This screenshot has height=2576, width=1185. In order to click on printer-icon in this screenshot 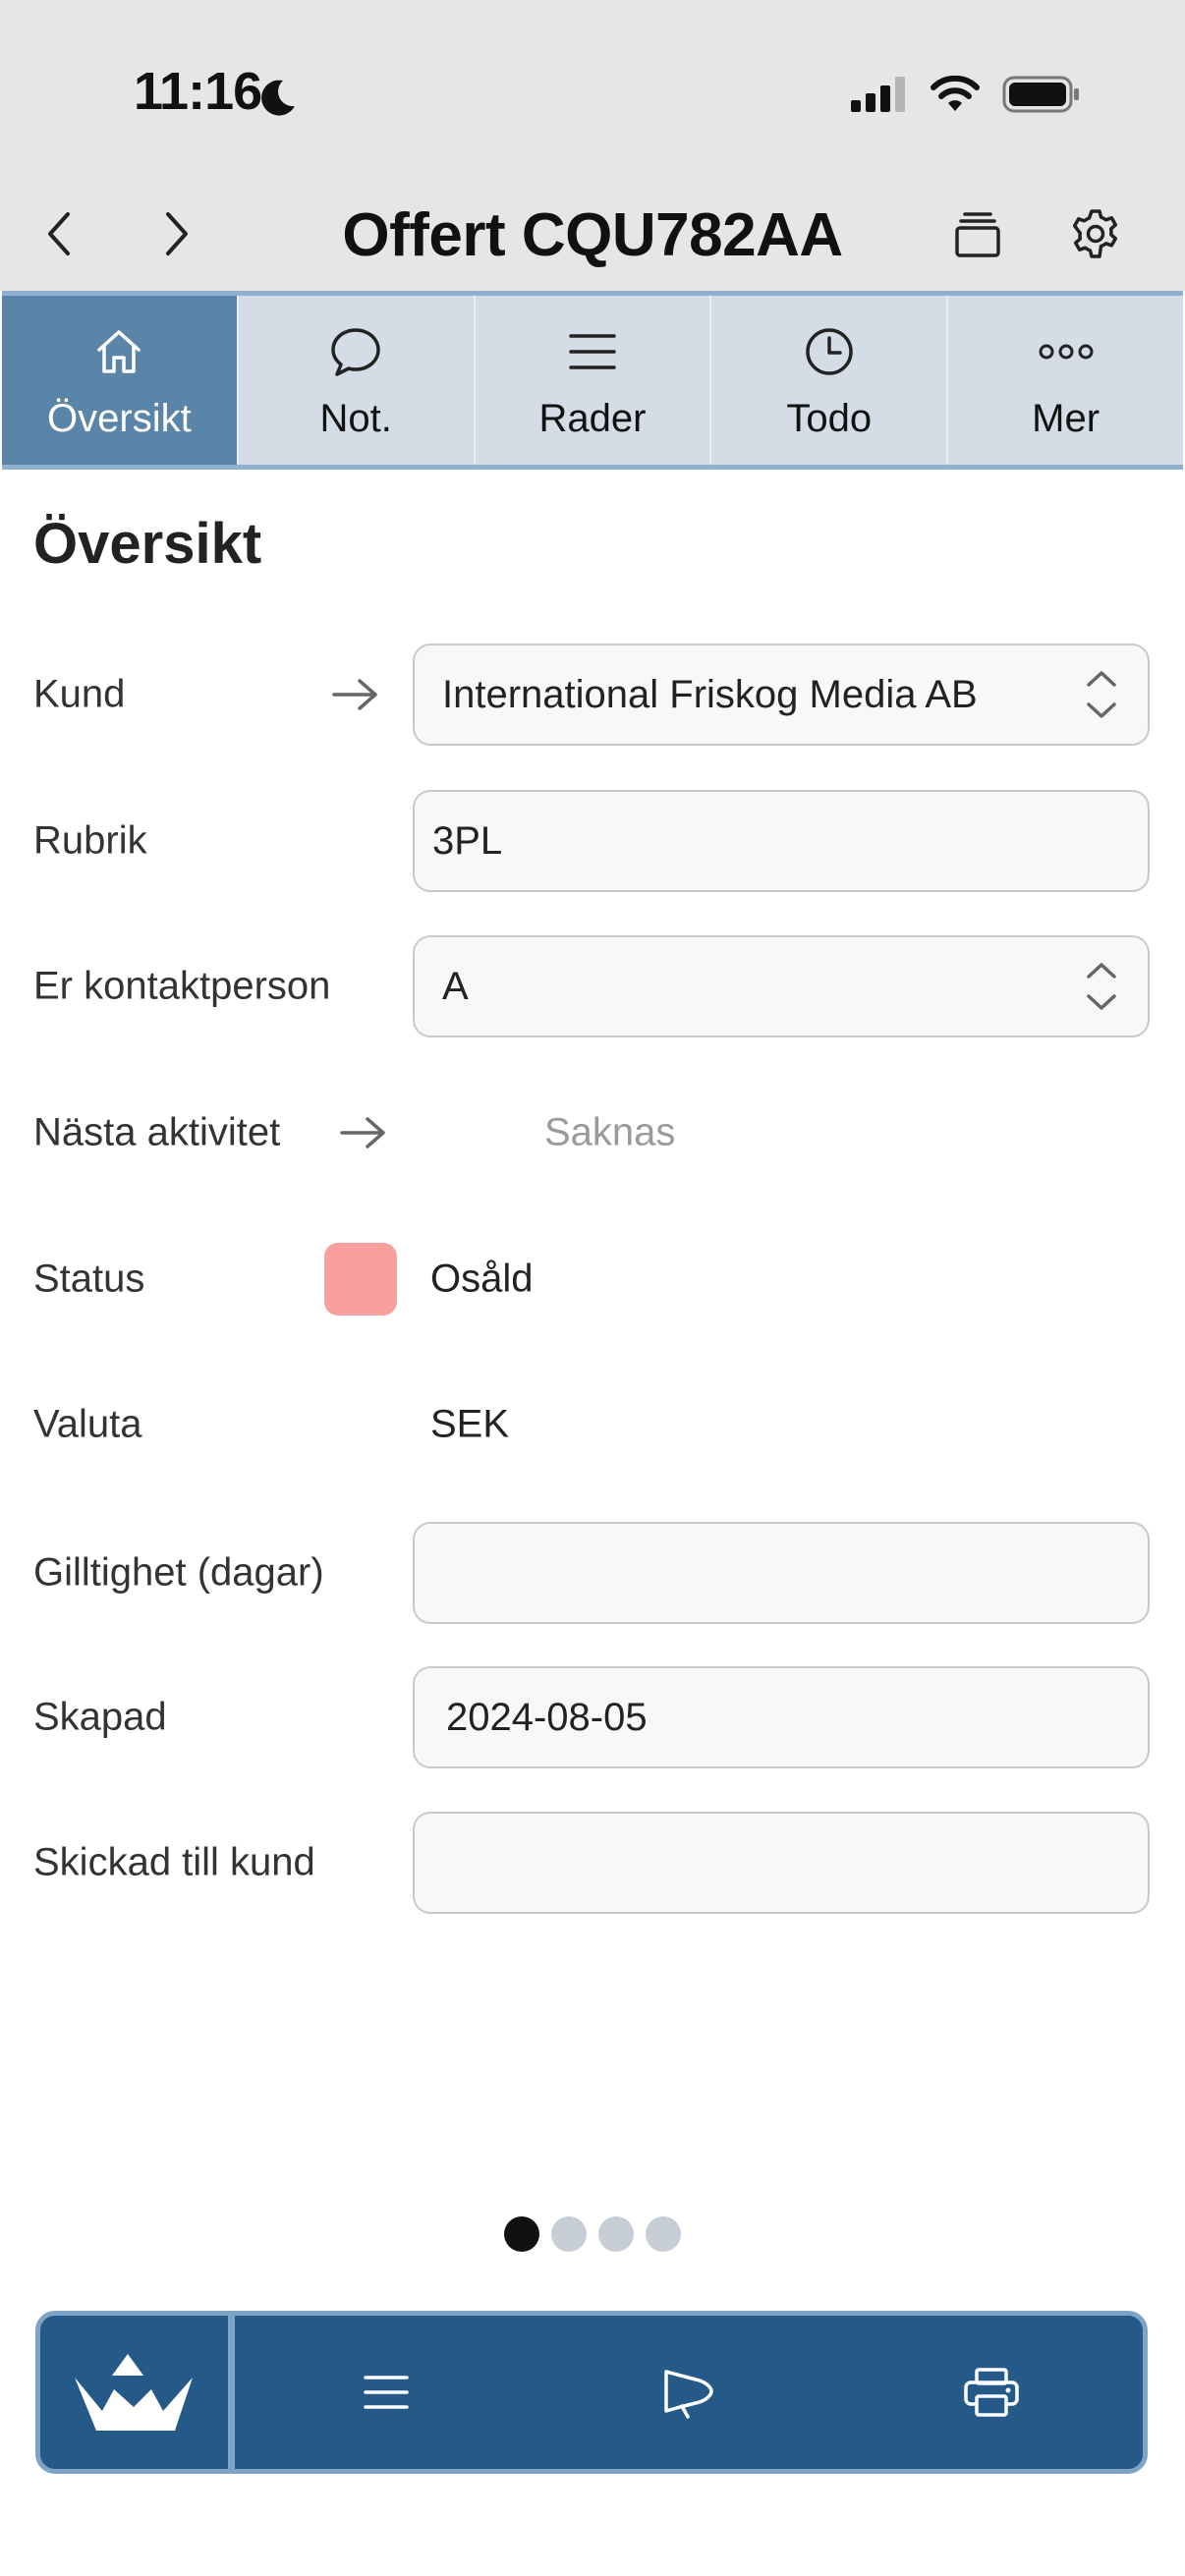, I will do `click(992, 2392)`.